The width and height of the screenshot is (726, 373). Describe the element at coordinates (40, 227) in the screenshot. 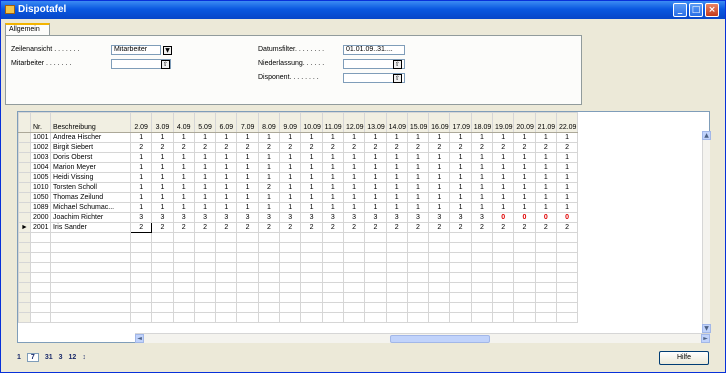

I see `cell-nr: 2001` at that location.